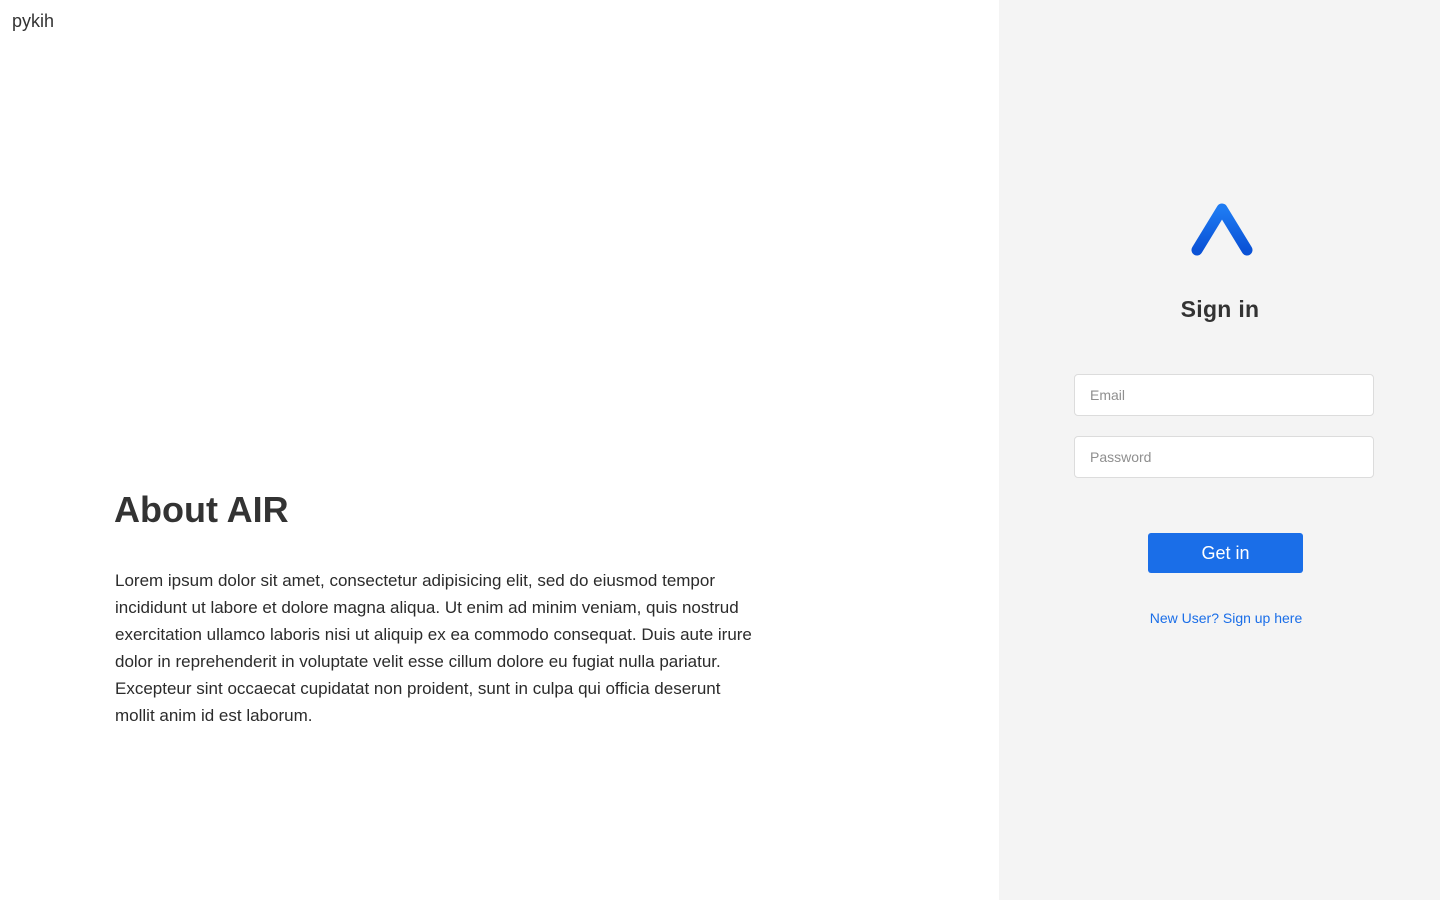  What do you see at coordinates (1224, 457) in the screenshot?
I see `password-field` at bounding box center [1224, 457].